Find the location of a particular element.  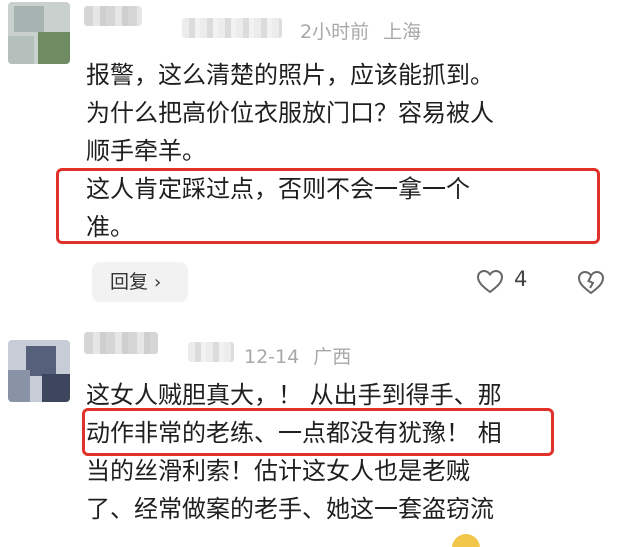

comment-meta: 12-14 广西 is located at coordinates (297, 355).